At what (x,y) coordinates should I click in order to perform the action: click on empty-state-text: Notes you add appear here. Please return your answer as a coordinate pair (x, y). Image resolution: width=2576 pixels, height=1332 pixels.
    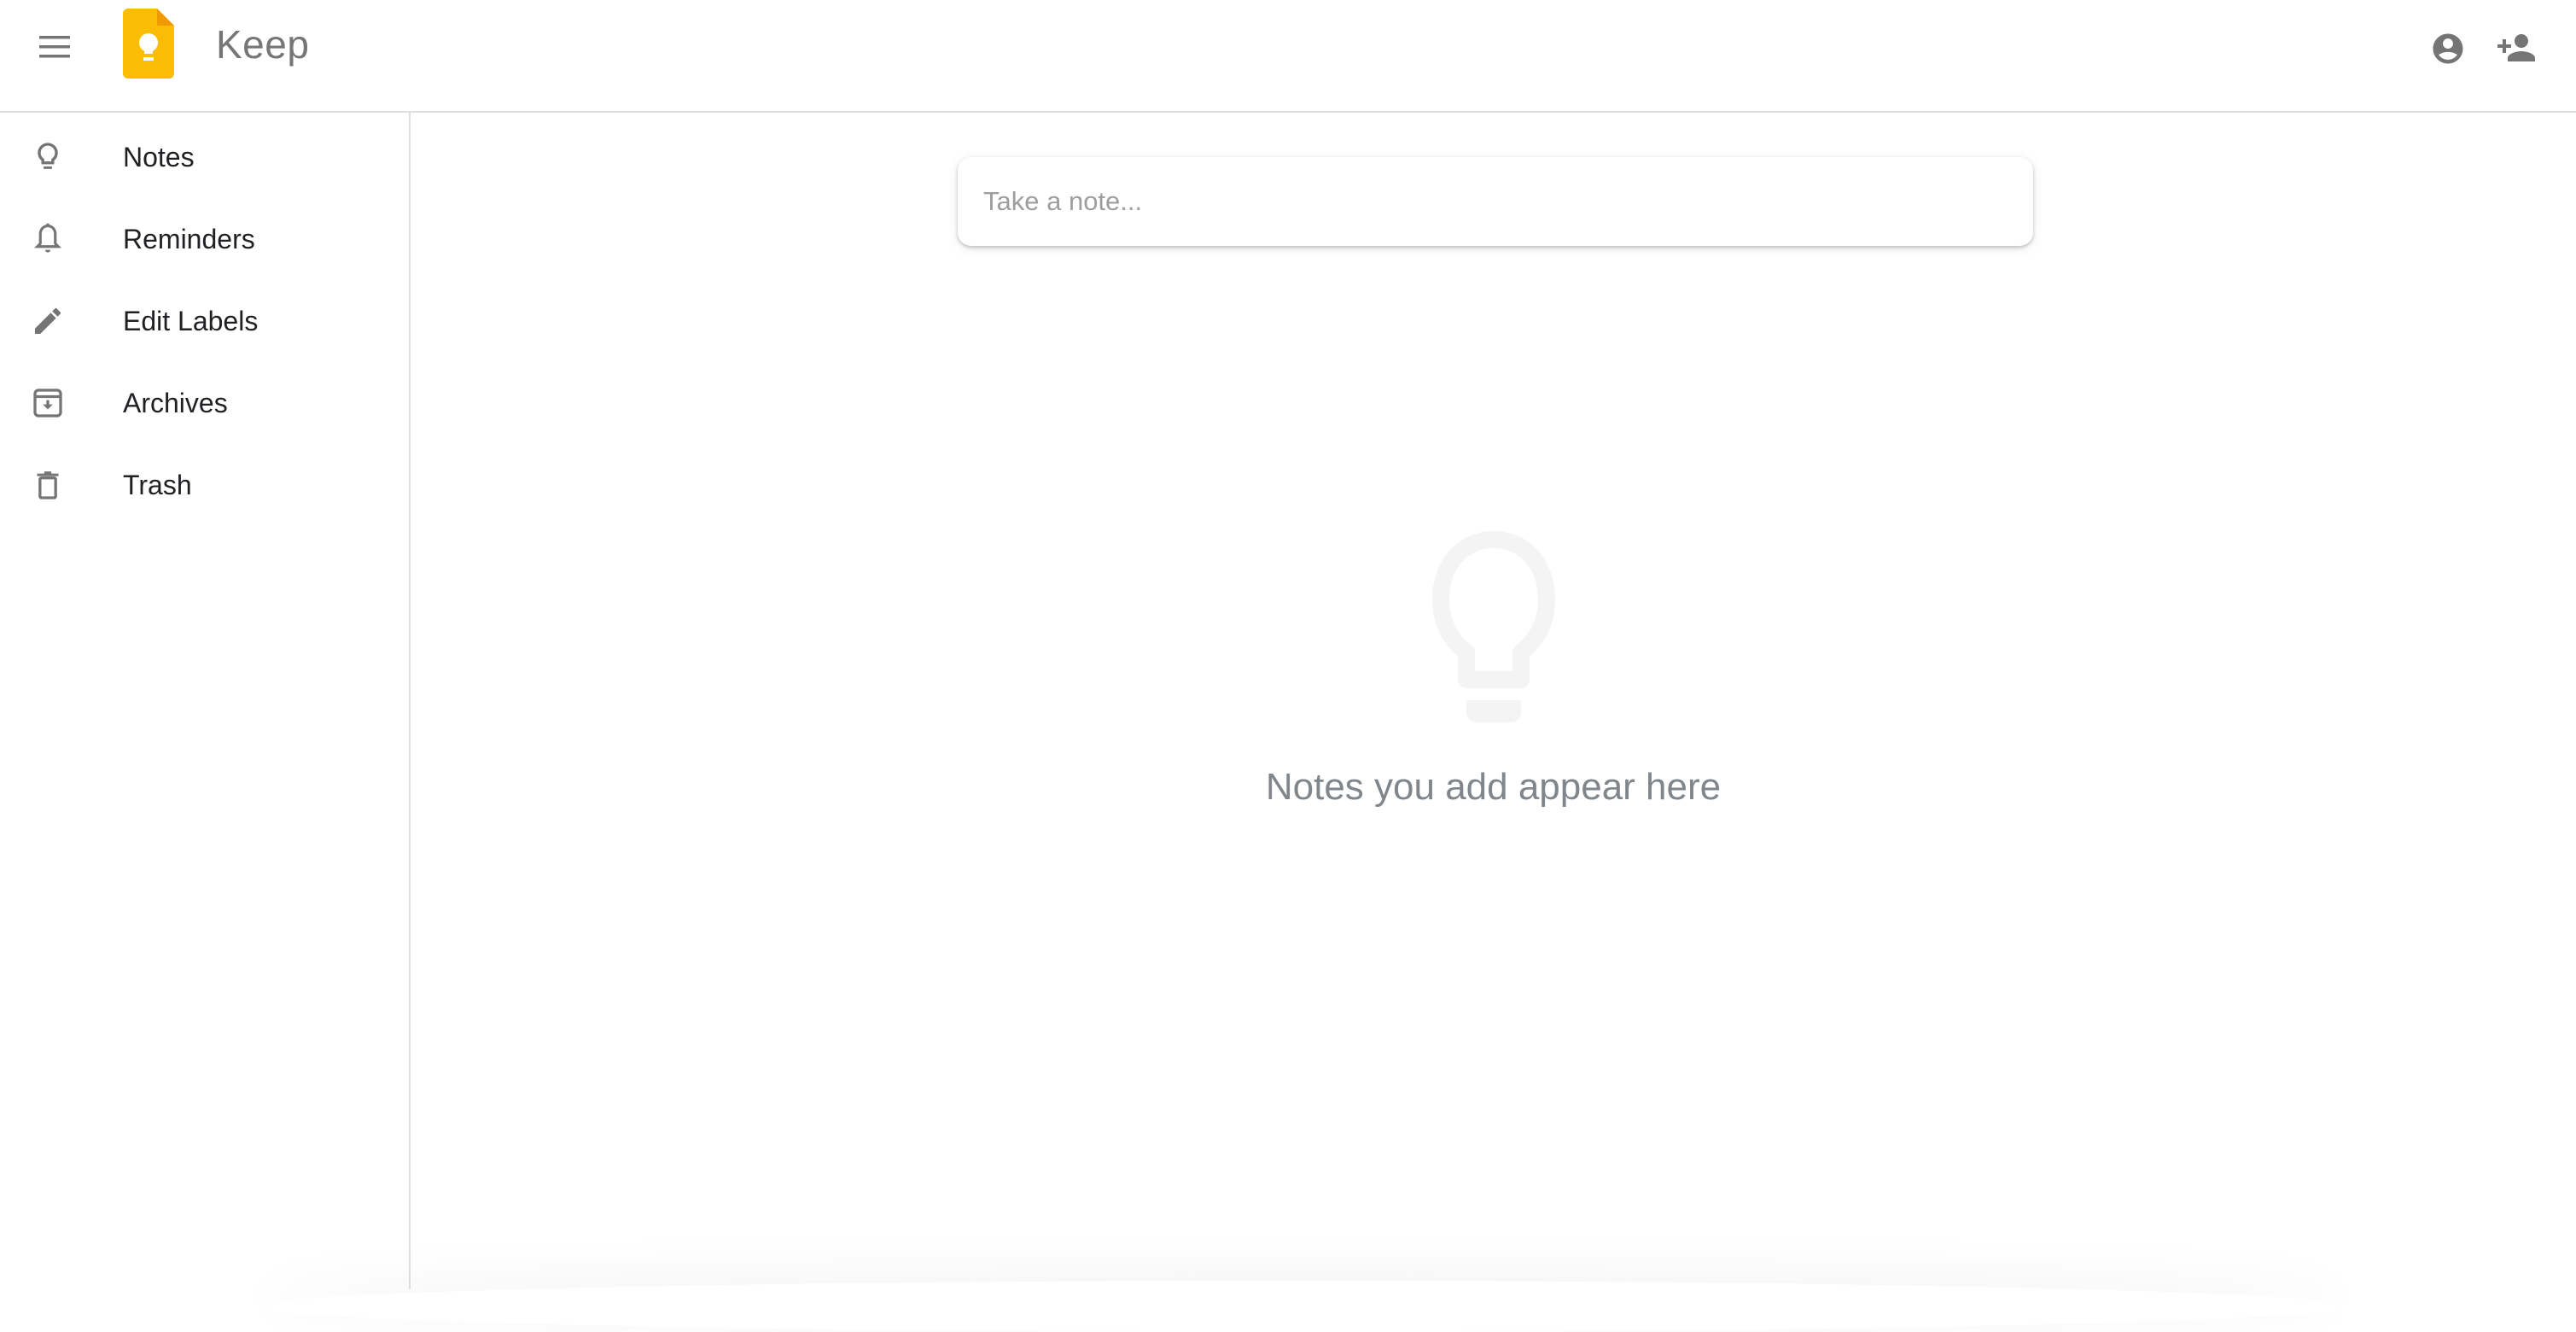
    Looking at the image, I should click on (1493, 787).